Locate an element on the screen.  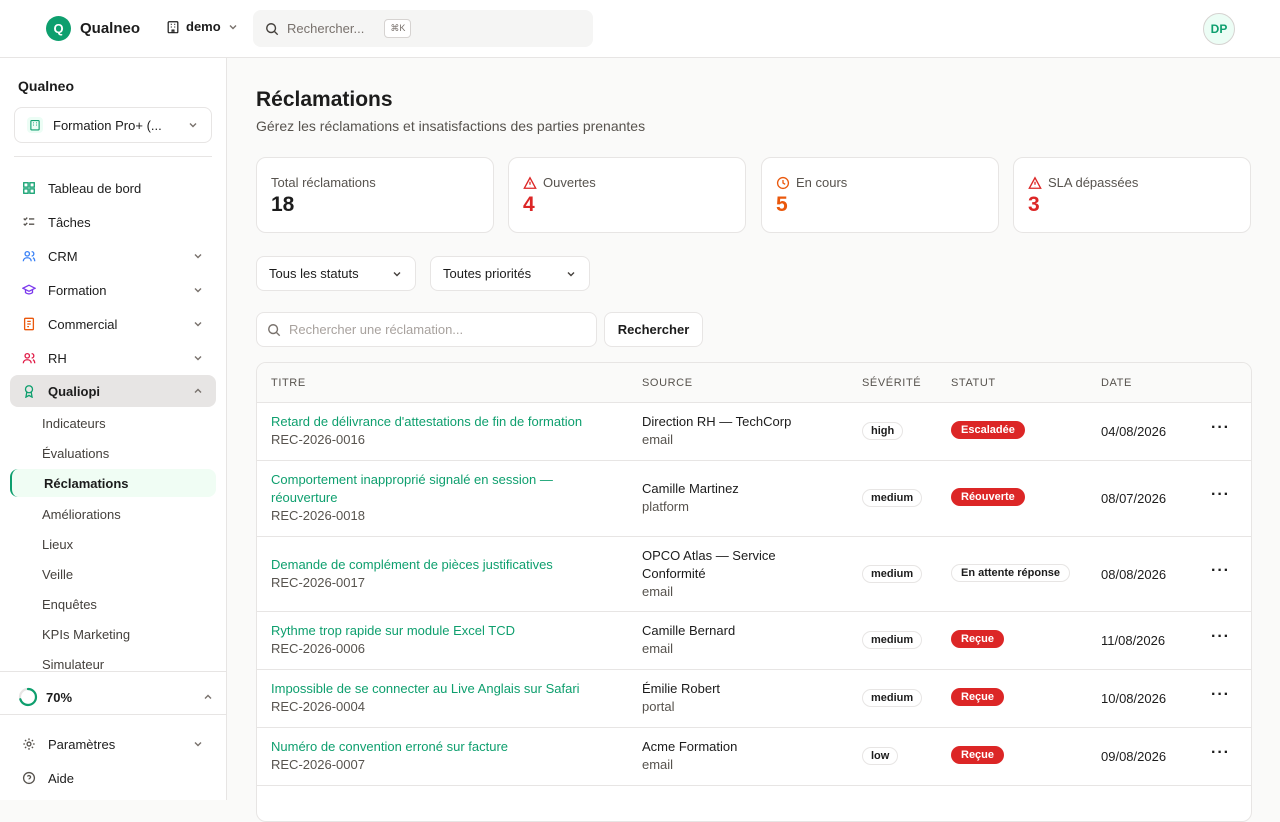
qualiopi-progress: 70% is located at coordinates (116, 697).